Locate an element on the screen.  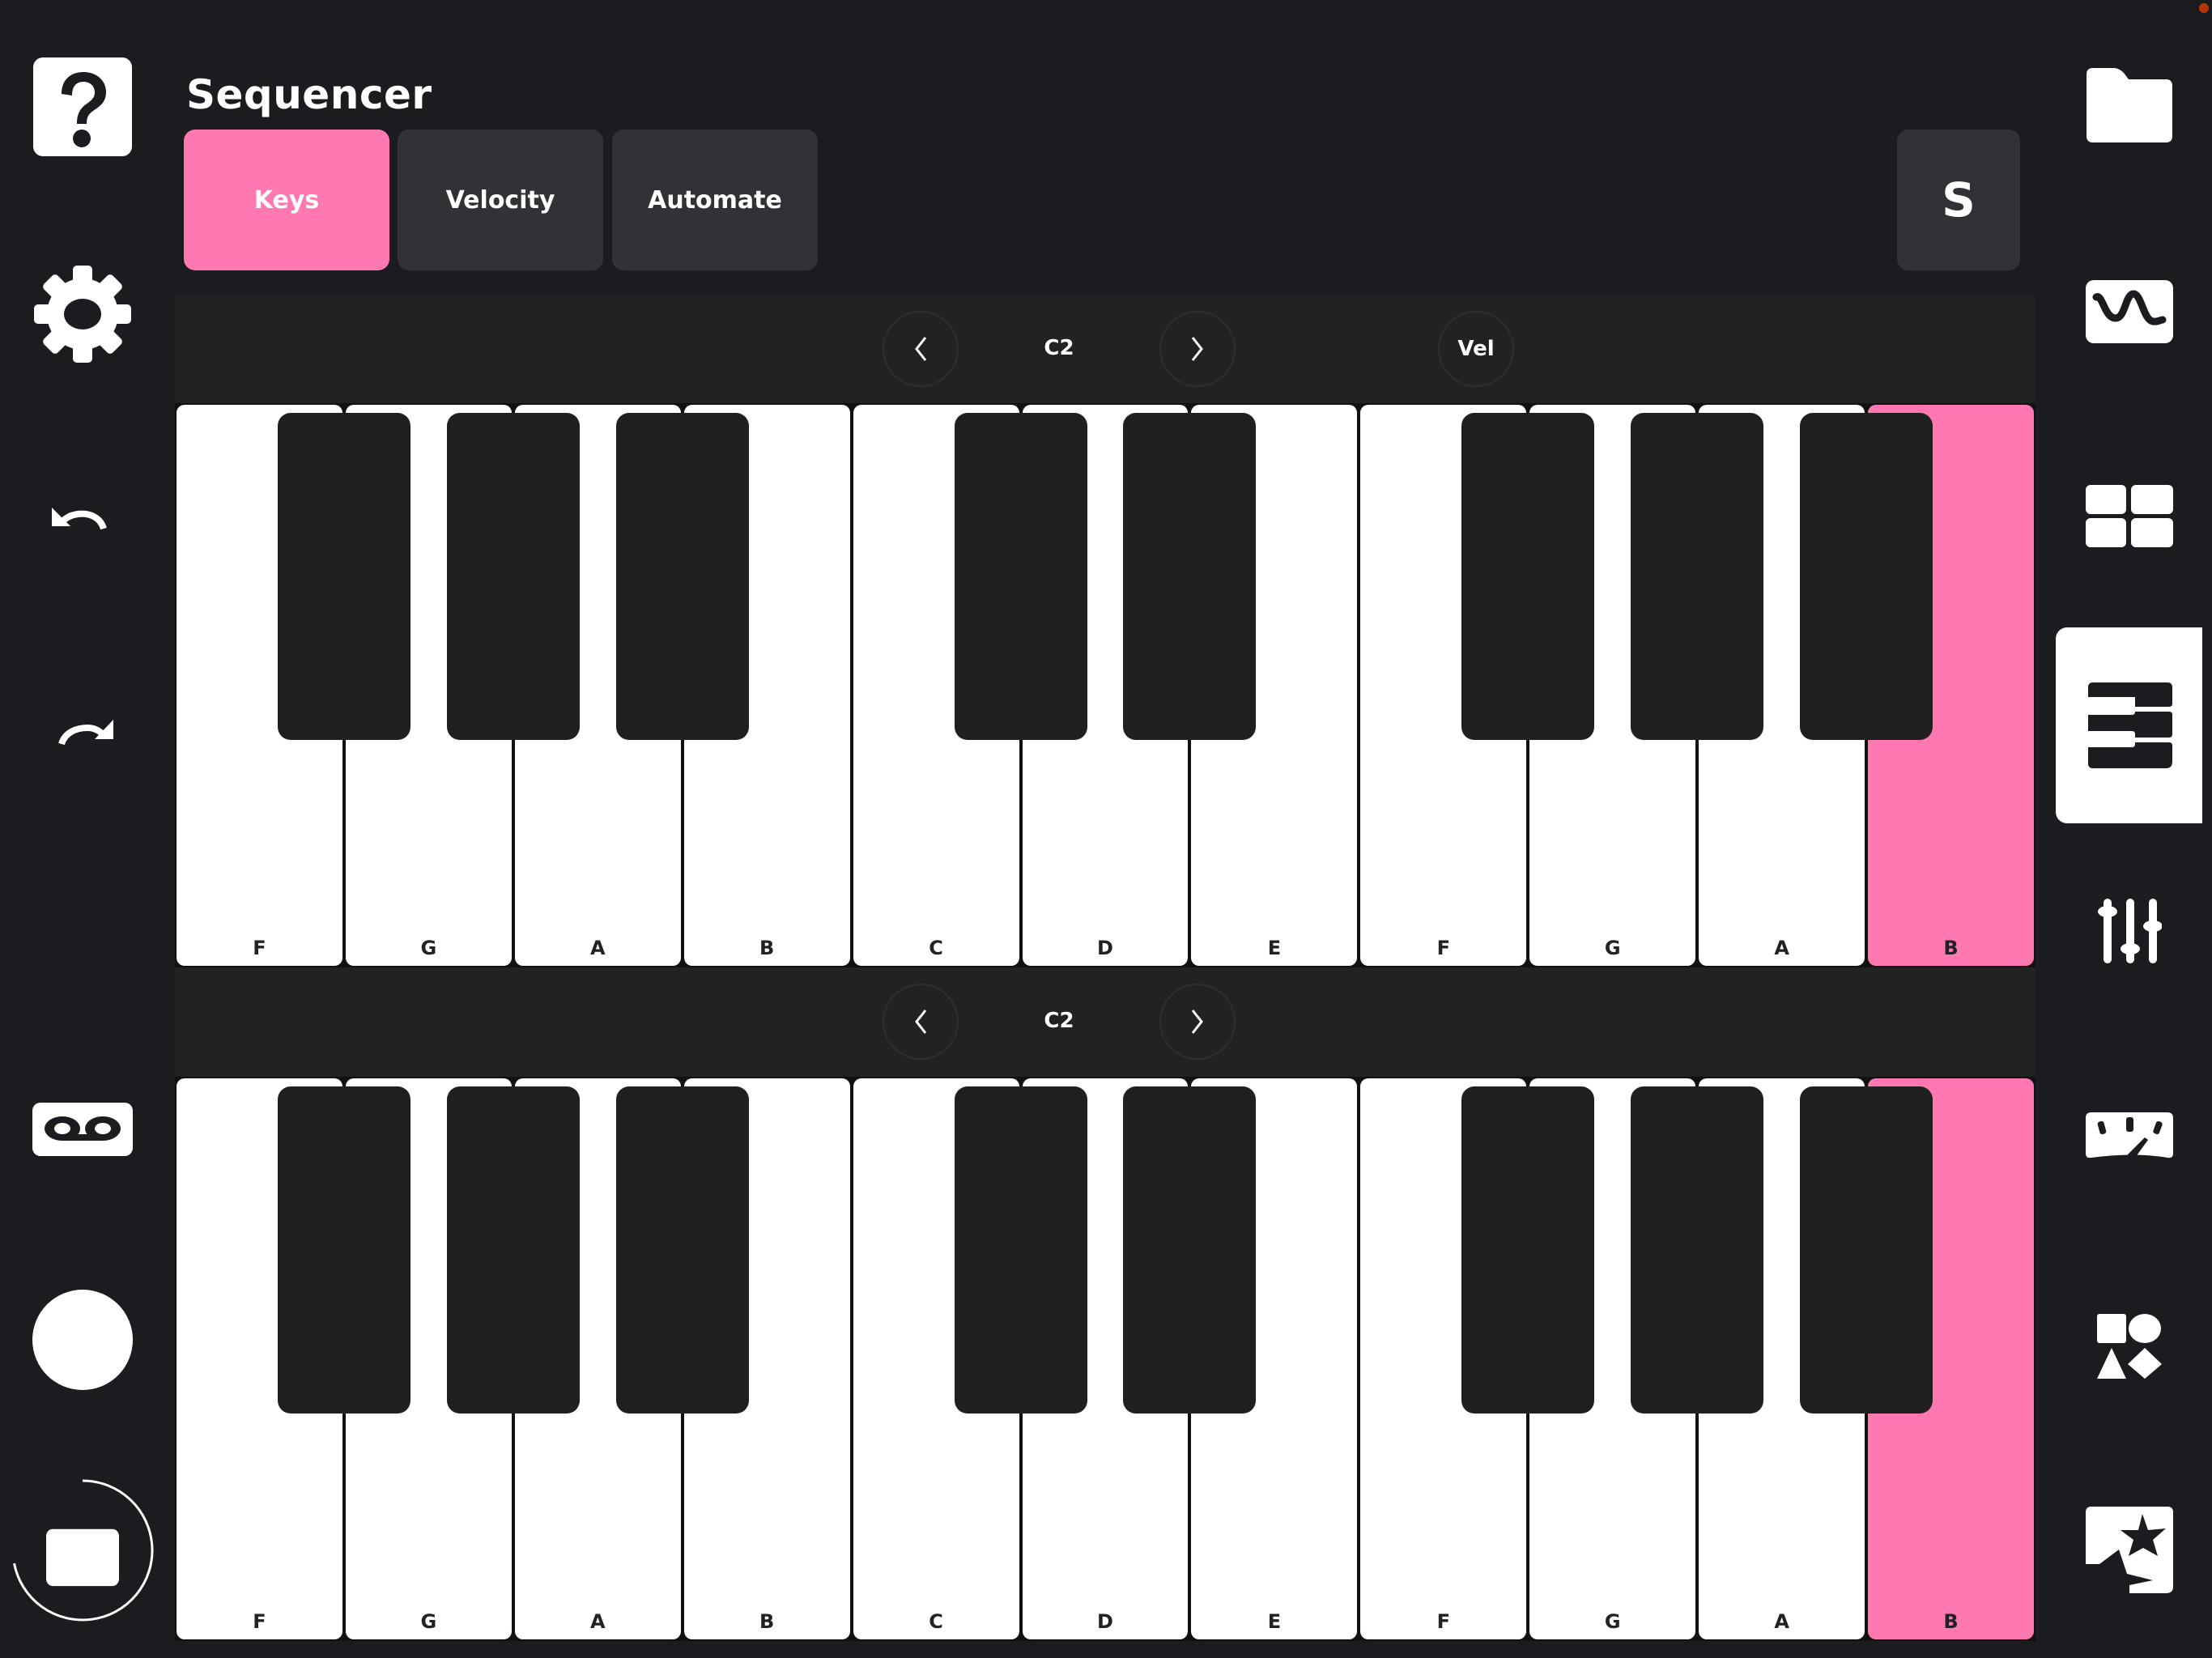
undo-icon is located at coordinates (79, 519).